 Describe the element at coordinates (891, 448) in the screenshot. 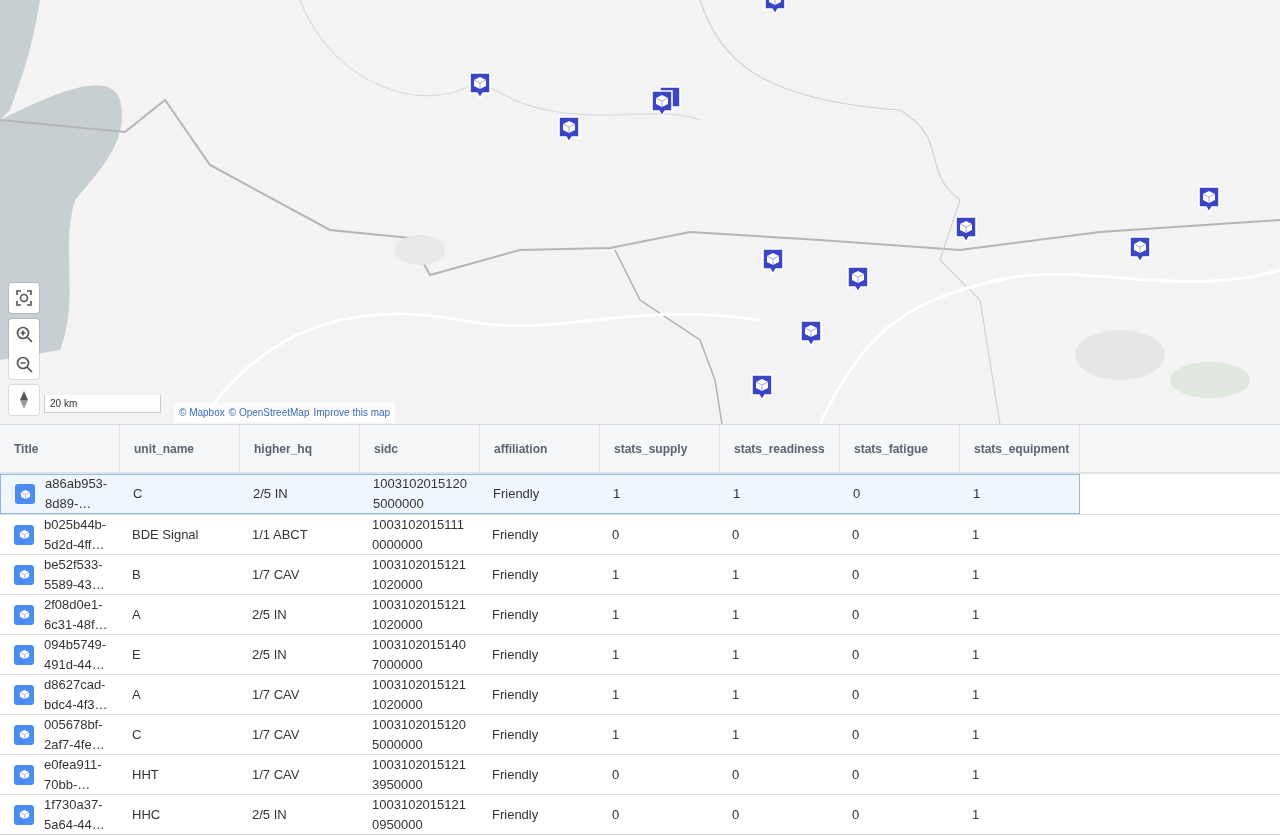

I see `column-header: stats_fatigue` at that location.